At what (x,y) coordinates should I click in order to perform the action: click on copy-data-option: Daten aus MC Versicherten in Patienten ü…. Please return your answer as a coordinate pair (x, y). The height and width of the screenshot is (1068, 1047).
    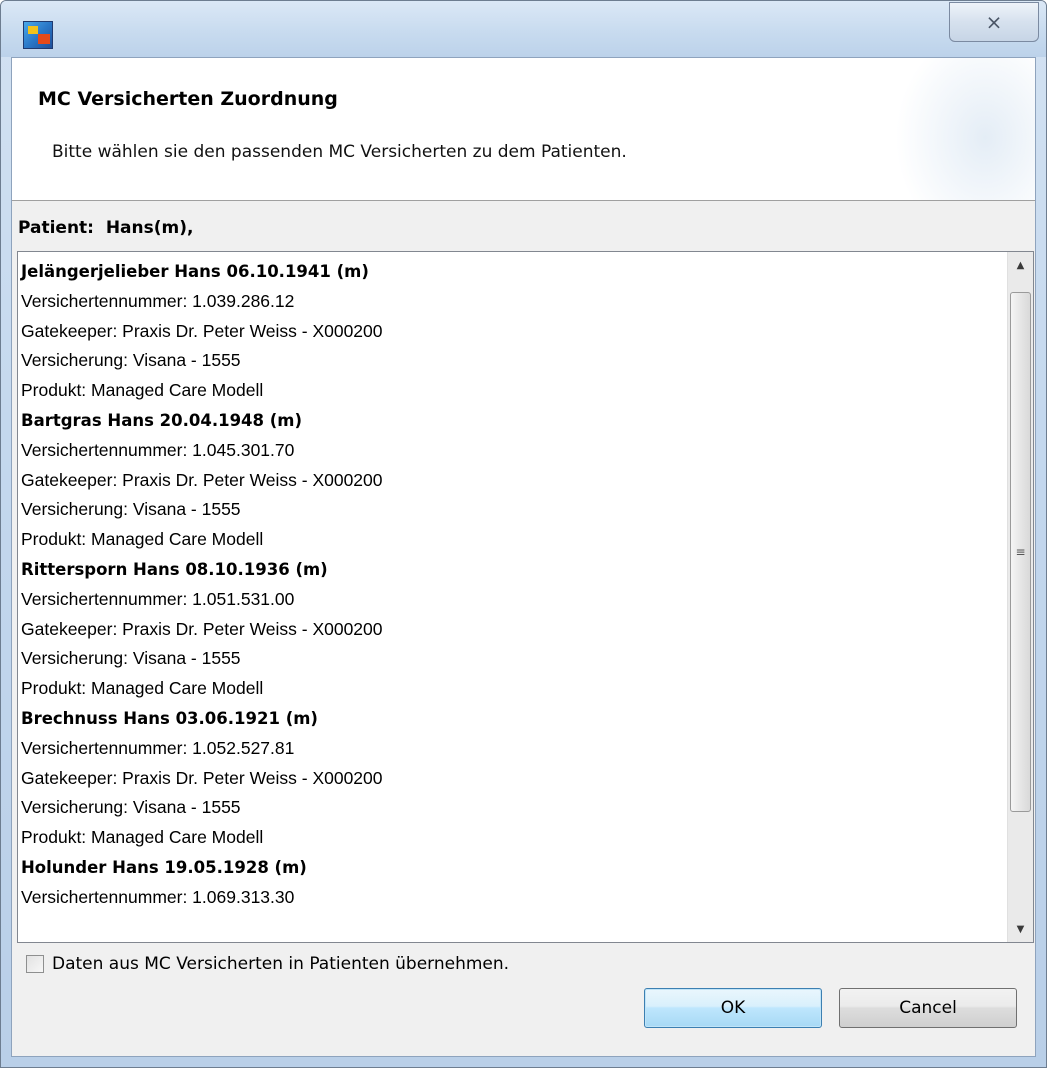
    Looking at the image, I should click on (267, 964).